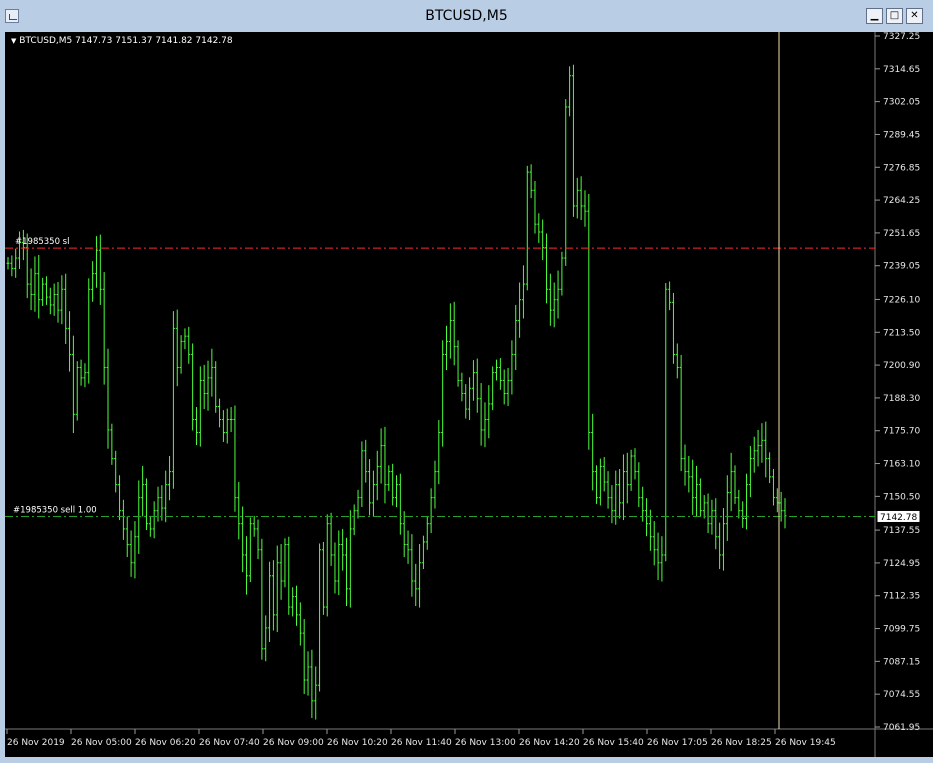 This screenshot has width=933, height=763. What do you see at coordinates (805, 743) in the screenshot?
I see `time-tick-label: 26 Nov 19:45` at bounding box center [805, 743].